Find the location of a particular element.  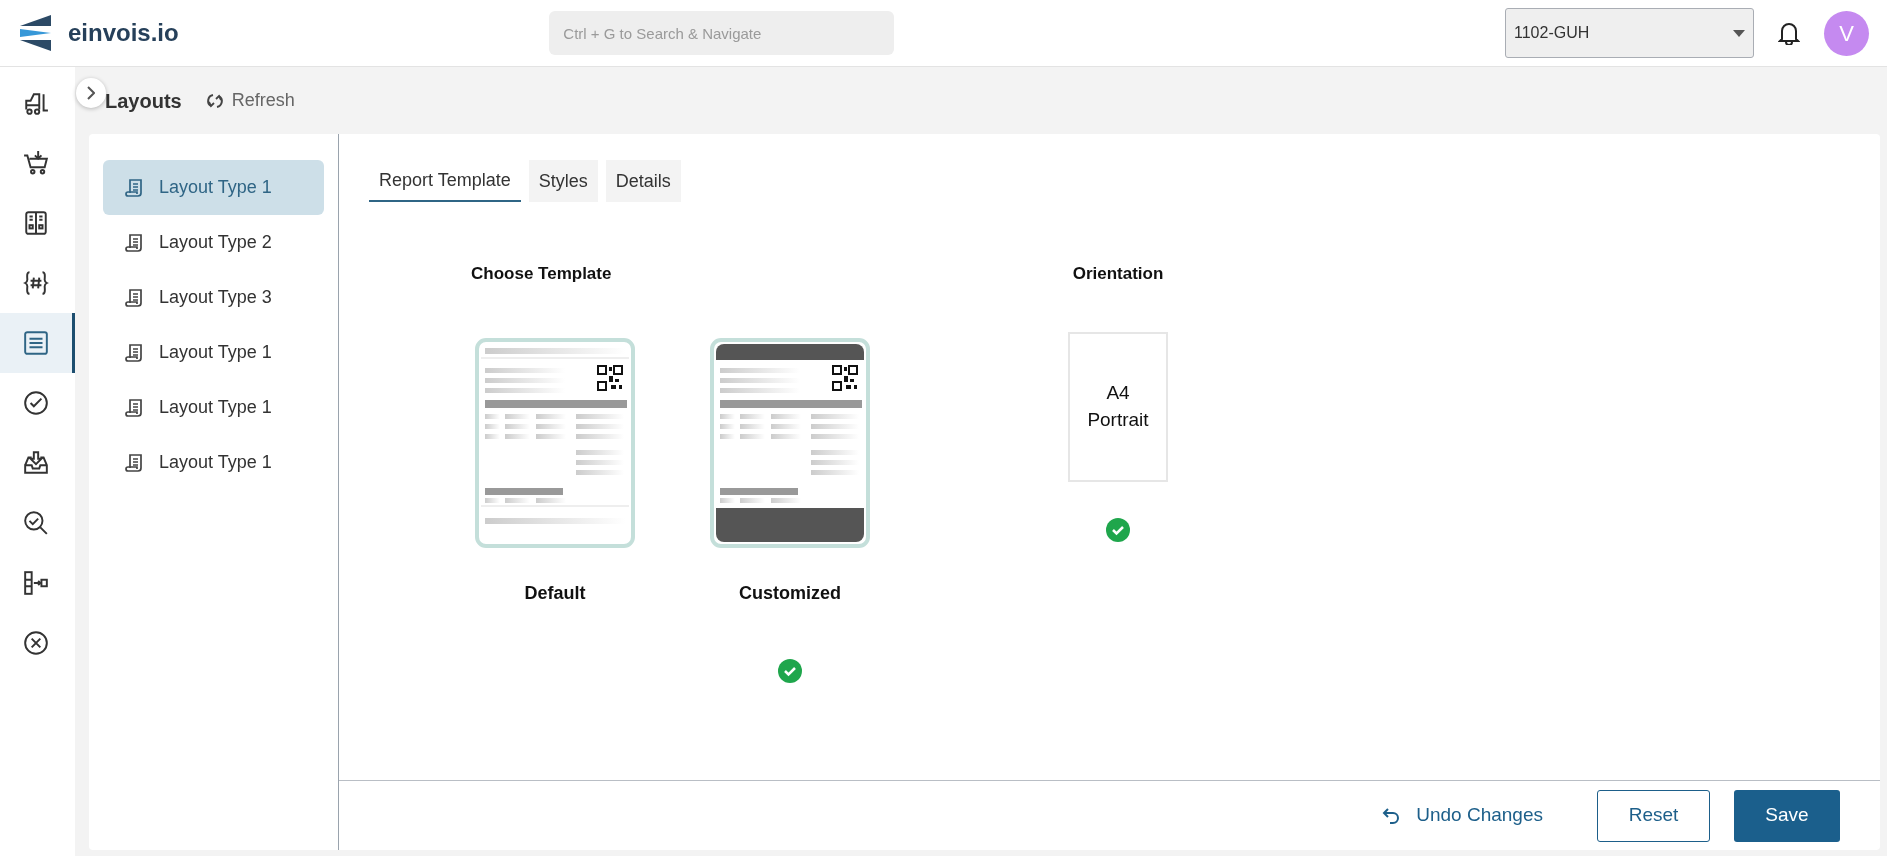

layout-item: Layout Type 2 is located at coordinates (213, 242).